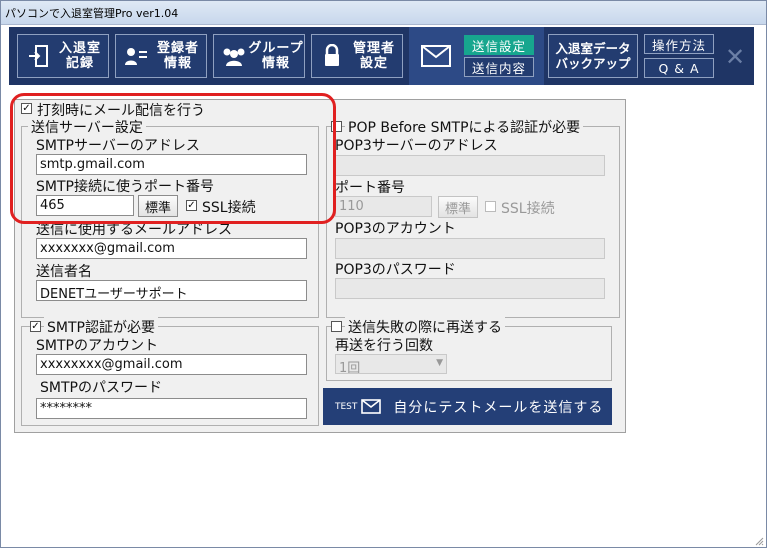  I want to click on group-icon, so click(234, 56).